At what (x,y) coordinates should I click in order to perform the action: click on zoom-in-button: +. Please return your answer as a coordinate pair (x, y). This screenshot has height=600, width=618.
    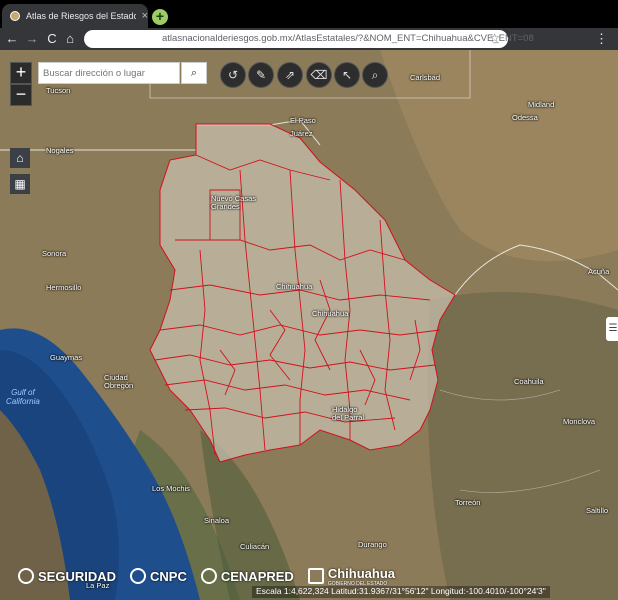
    Looking at the image, I should click on (21, 73).